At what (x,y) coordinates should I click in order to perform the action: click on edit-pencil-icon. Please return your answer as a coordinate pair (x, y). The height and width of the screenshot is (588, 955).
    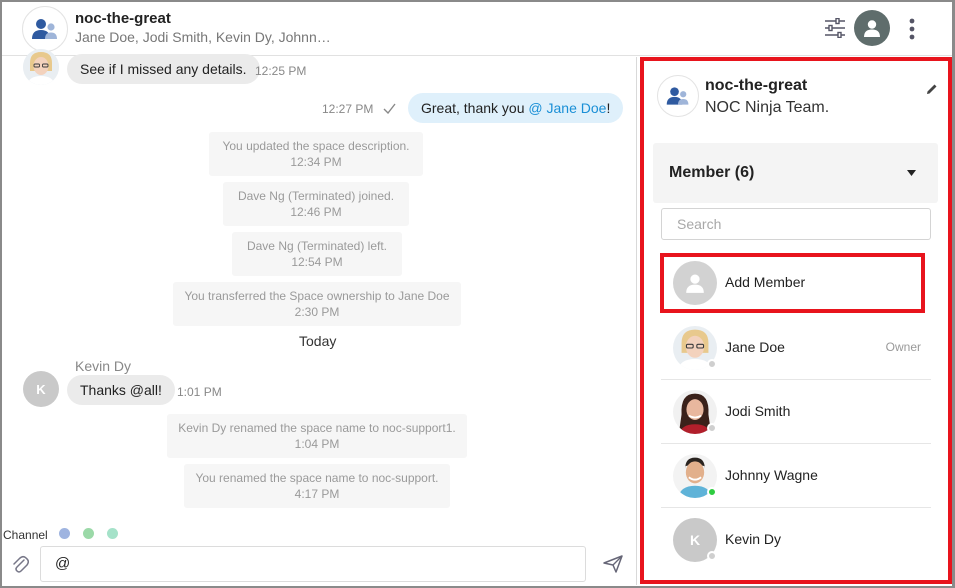
    Looking at the image, I should click on (932, 91).